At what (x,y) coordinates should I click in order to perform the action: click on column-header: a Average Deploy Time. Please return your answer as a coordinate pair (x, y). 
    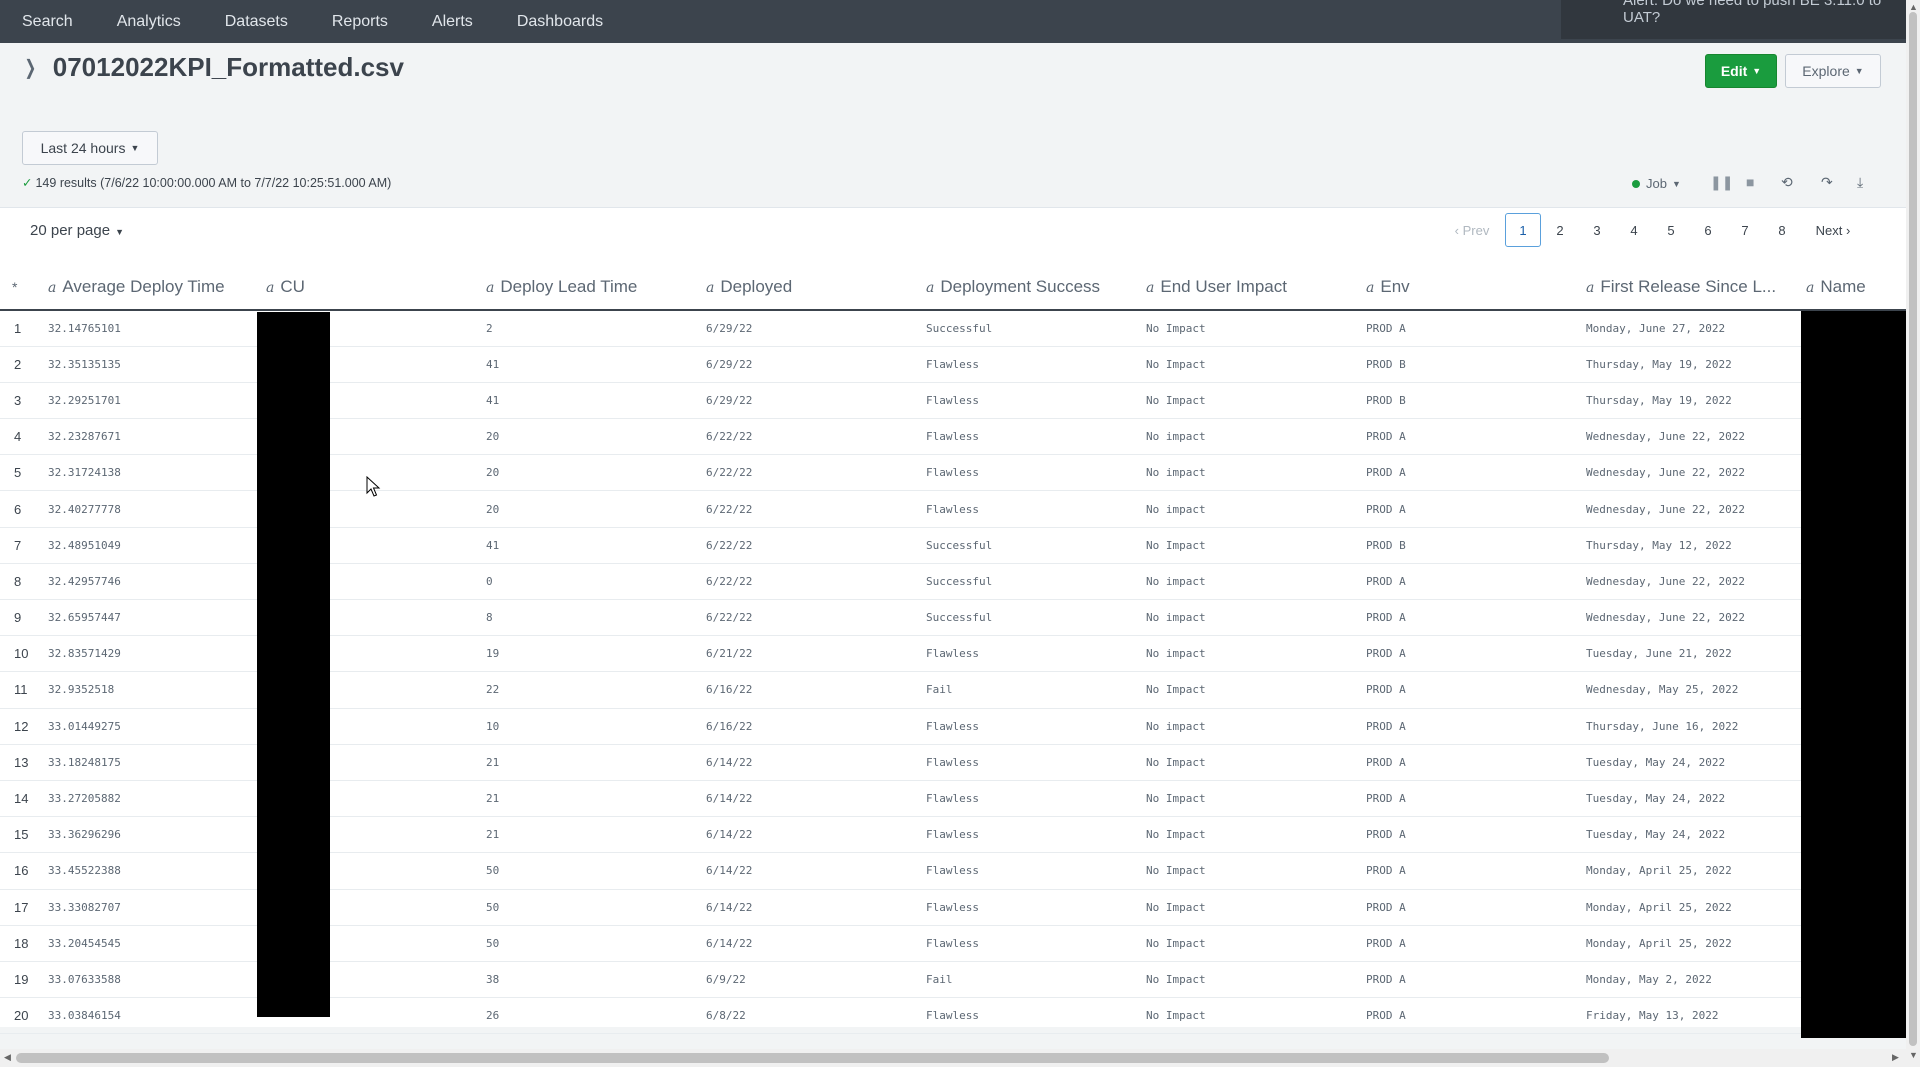
    Looking at the image, I should click on (146, 287).